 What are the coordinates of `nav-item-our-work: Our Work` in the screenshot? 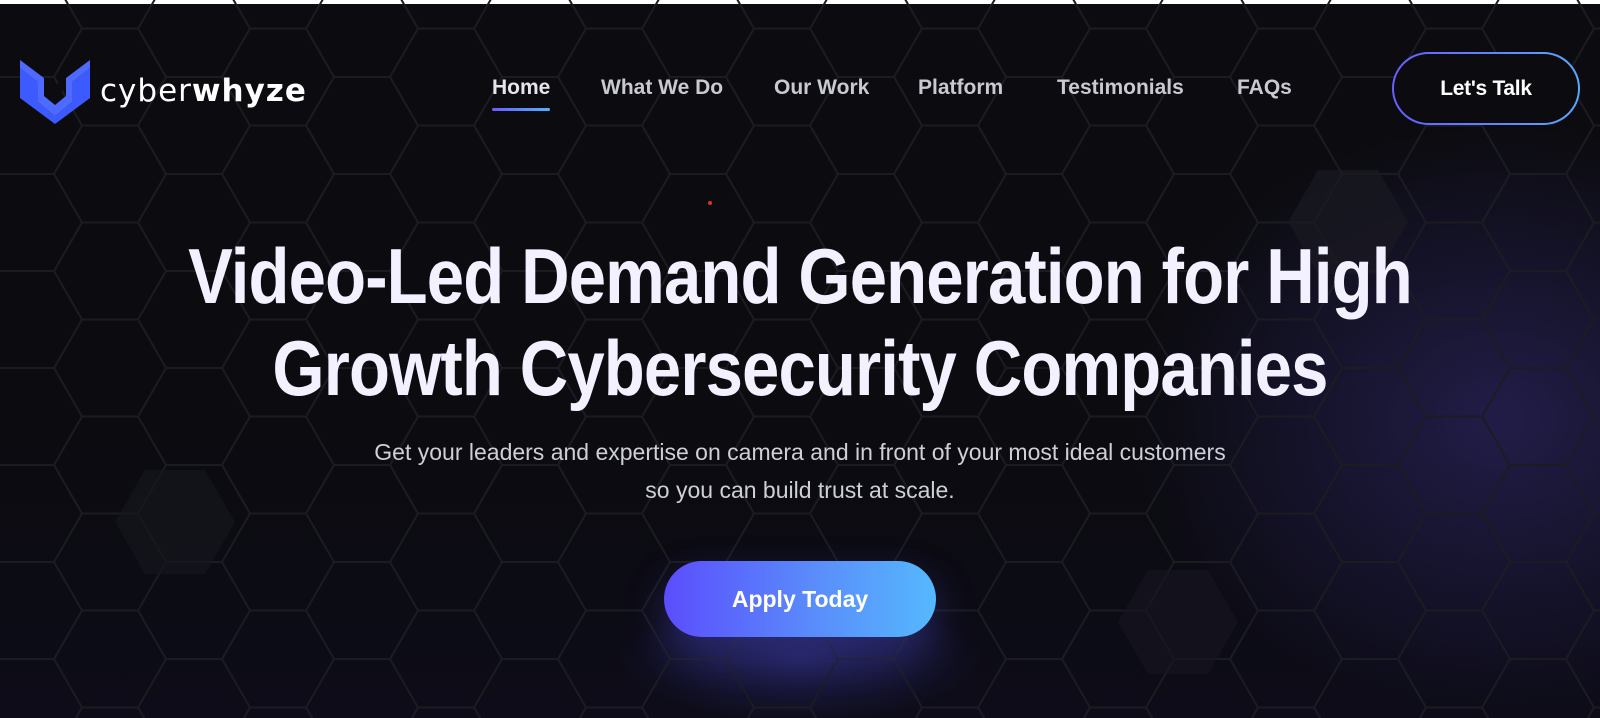 It's located at (821, 88).